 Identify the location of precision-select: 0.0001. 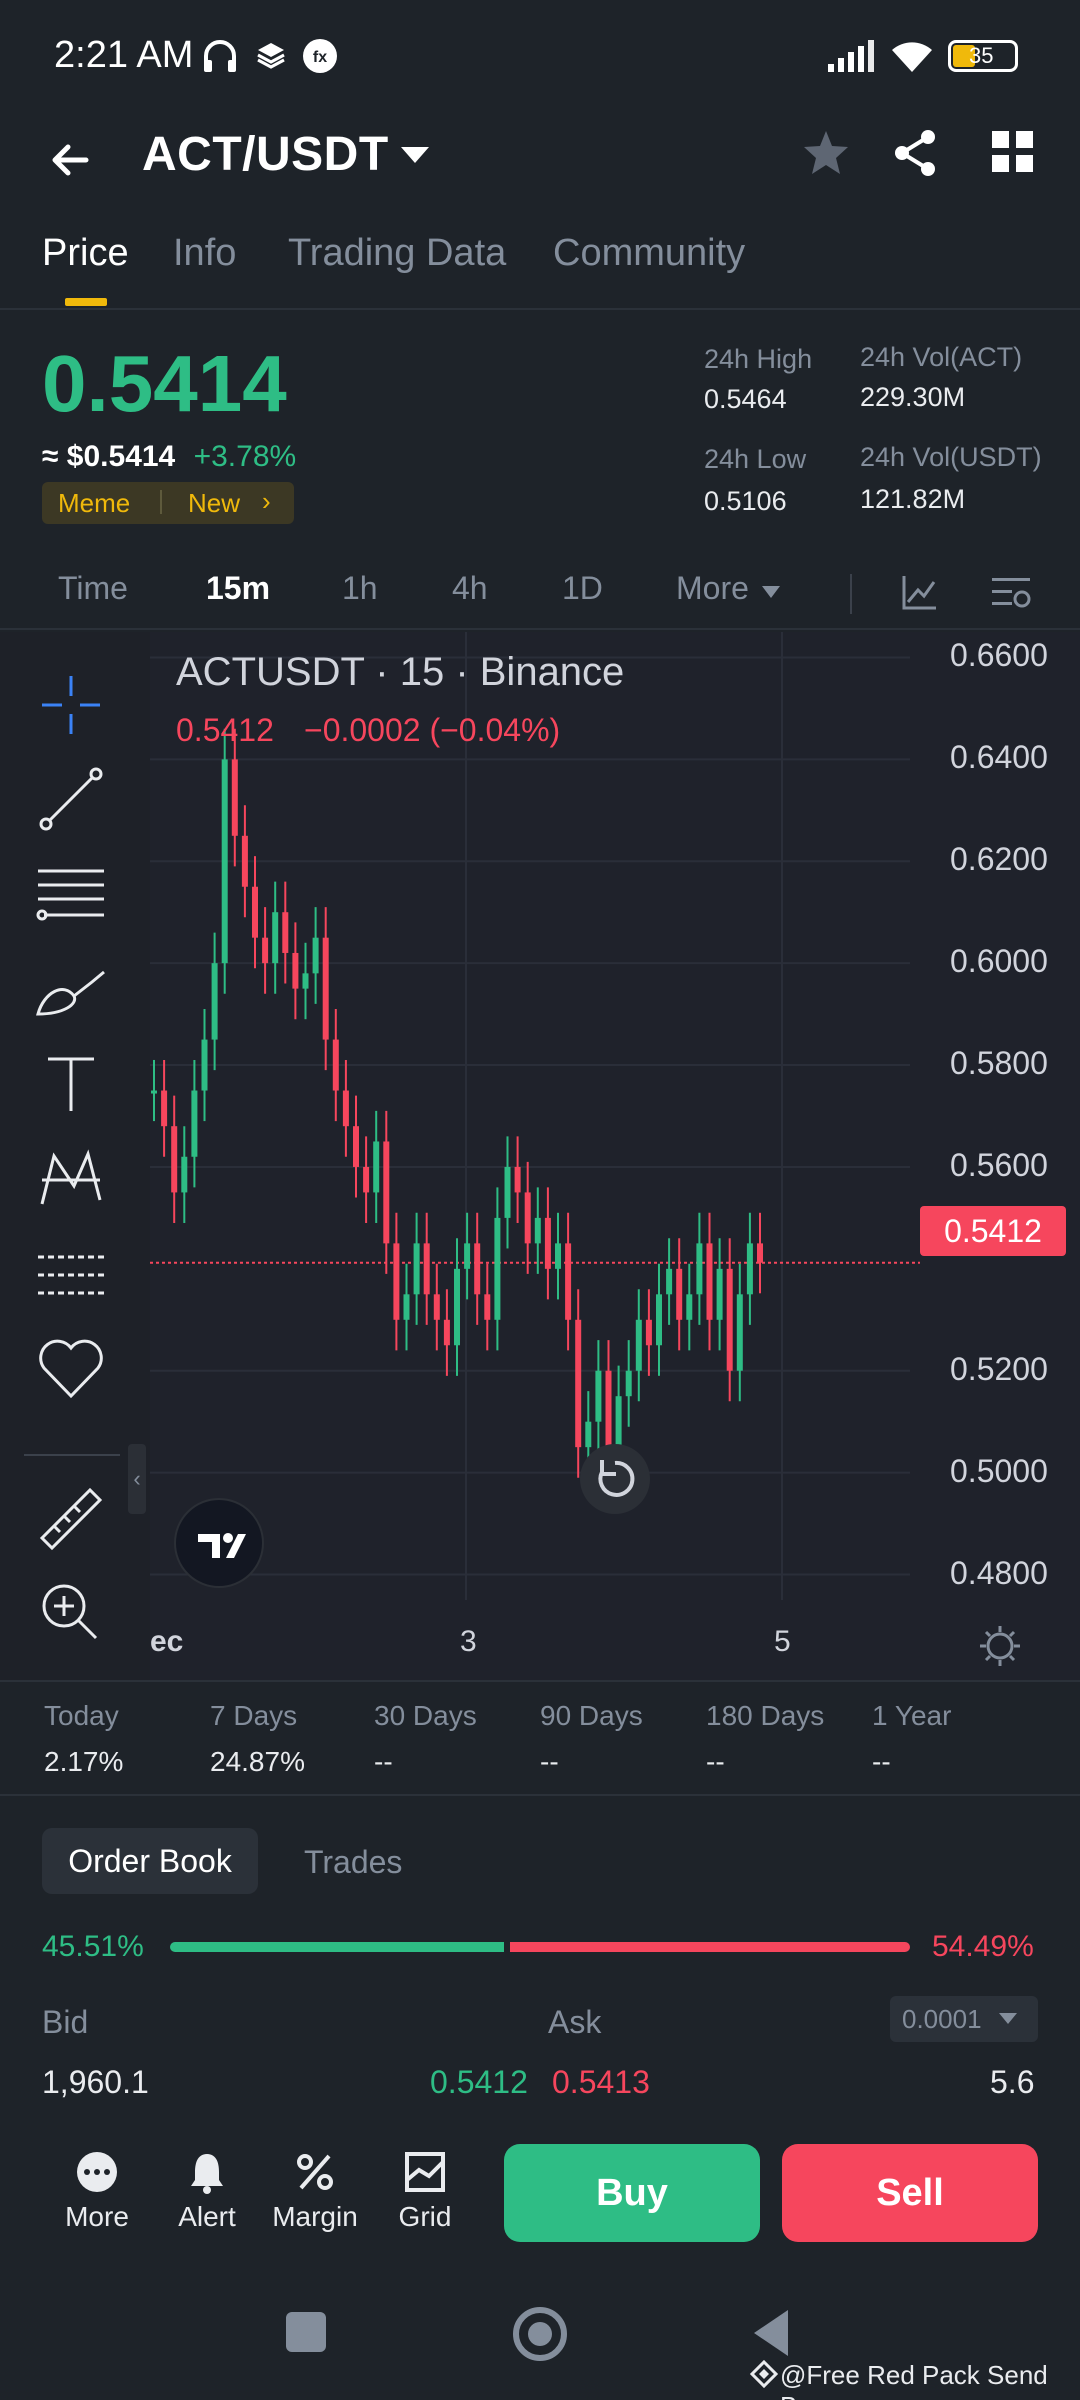
(964, 2019).